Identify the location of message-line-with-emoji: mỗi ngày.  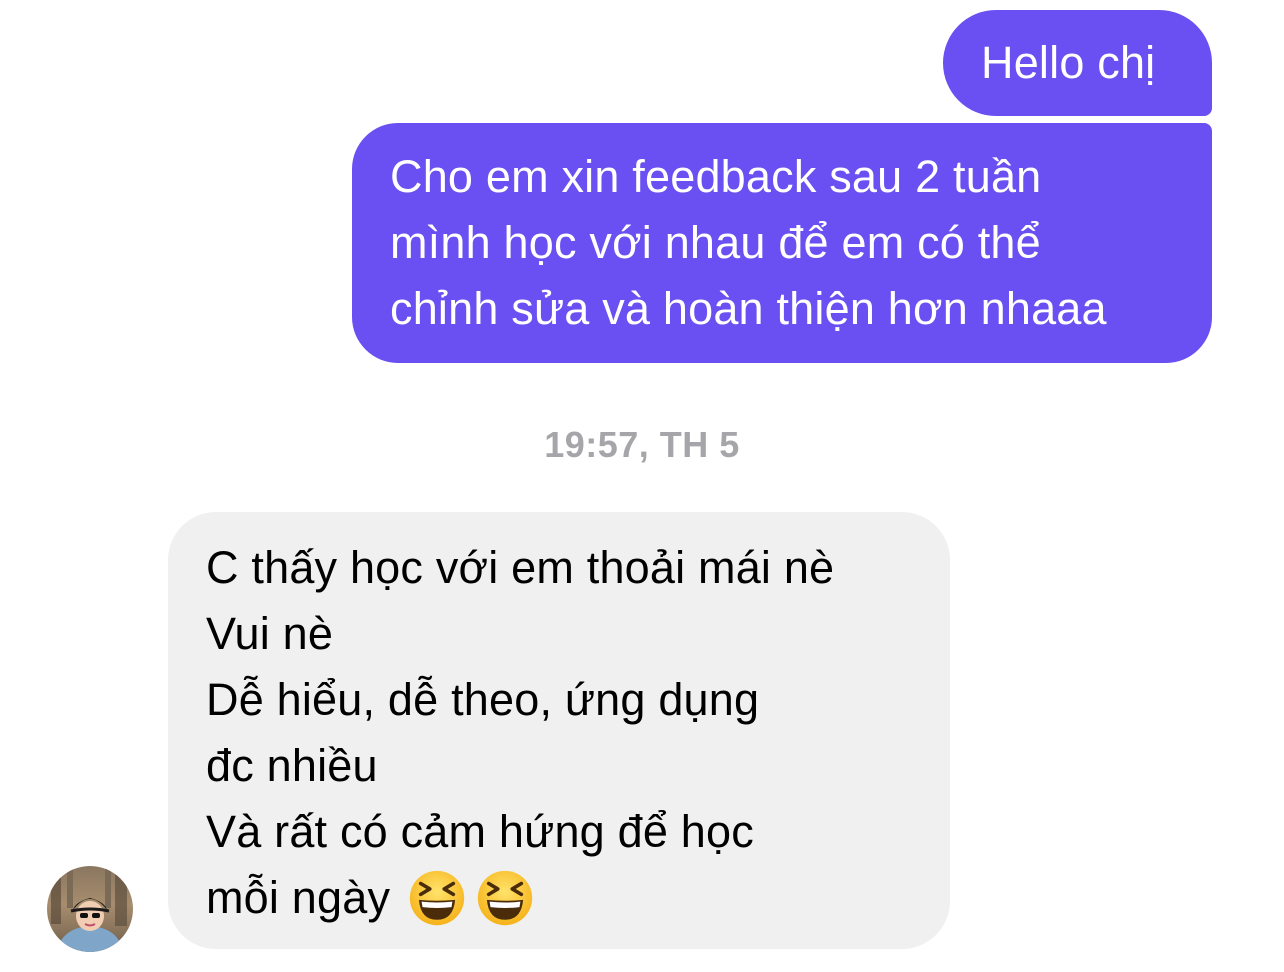
(568, 898).